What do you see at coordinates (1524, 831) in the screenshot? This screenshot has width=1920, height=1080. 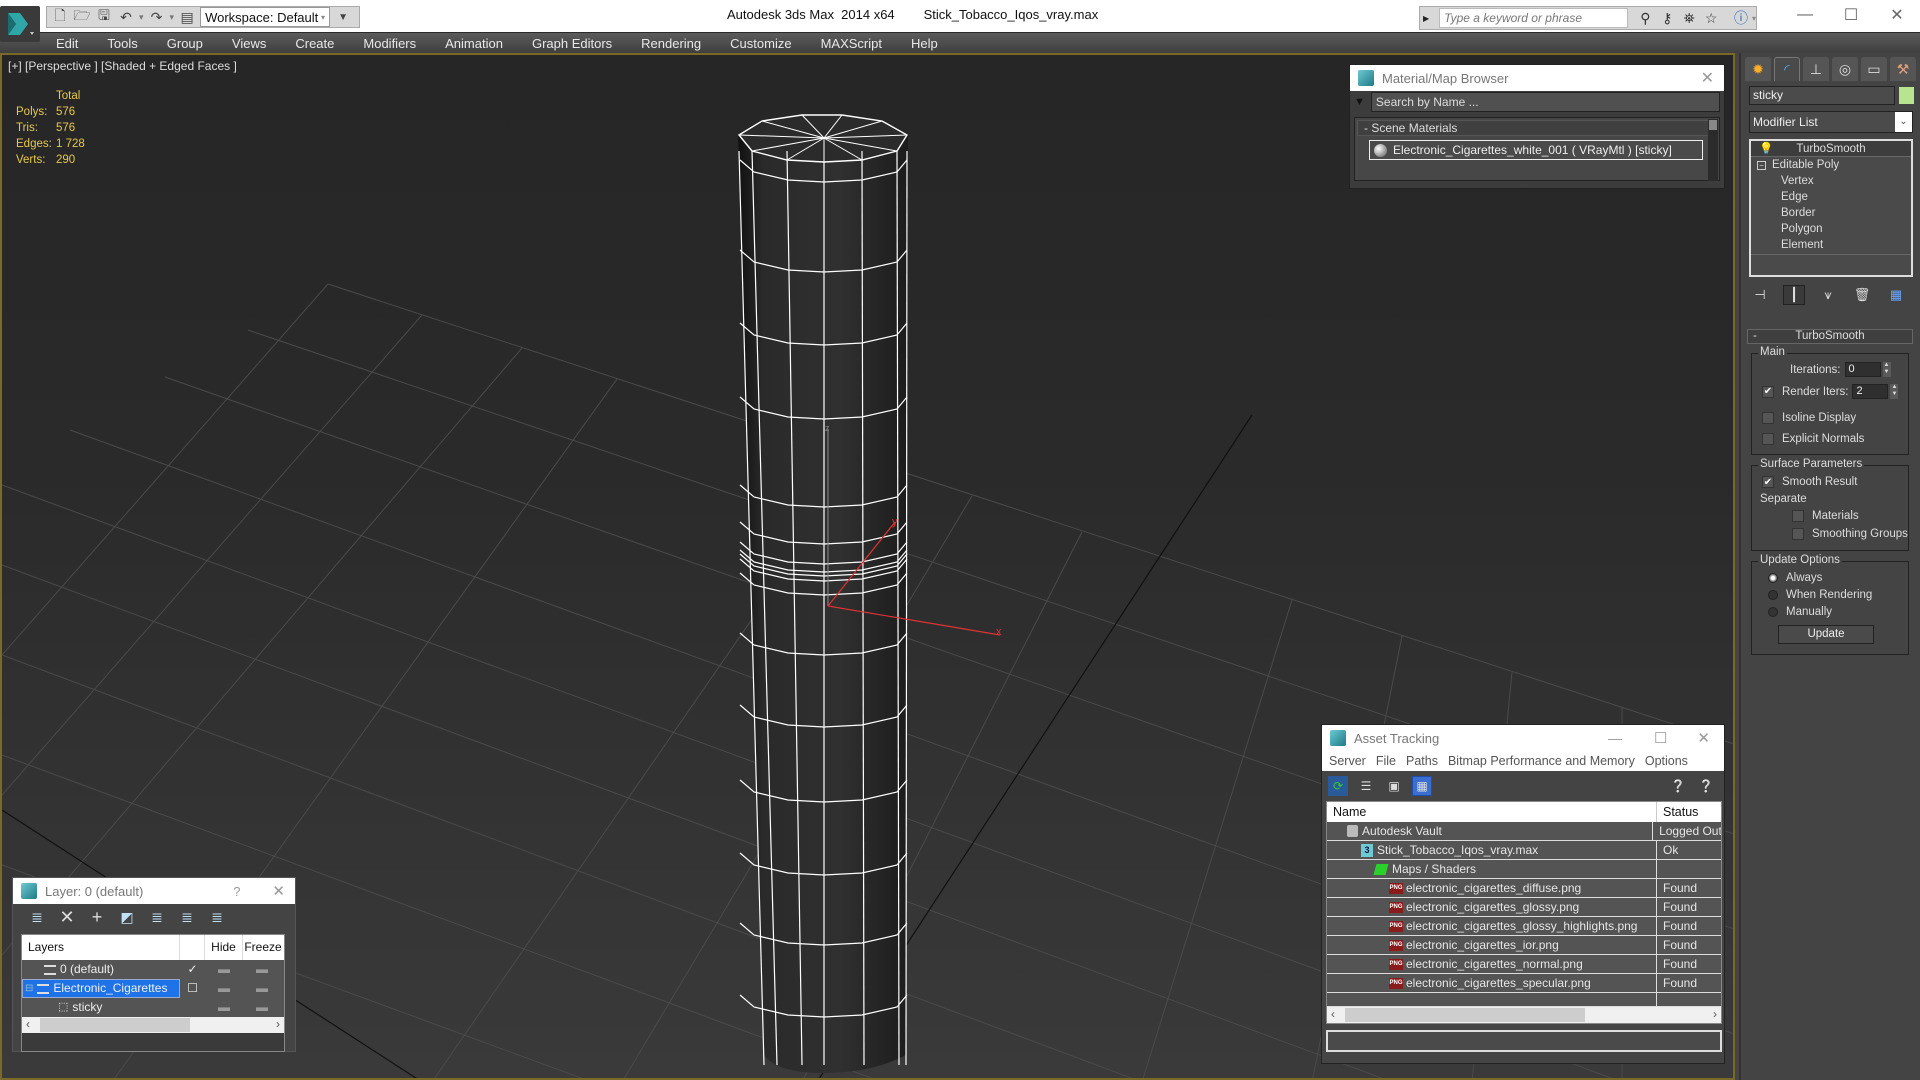 I see `table-row: Autodesk Vault Logged Out` at bounding box center [1524, 831].